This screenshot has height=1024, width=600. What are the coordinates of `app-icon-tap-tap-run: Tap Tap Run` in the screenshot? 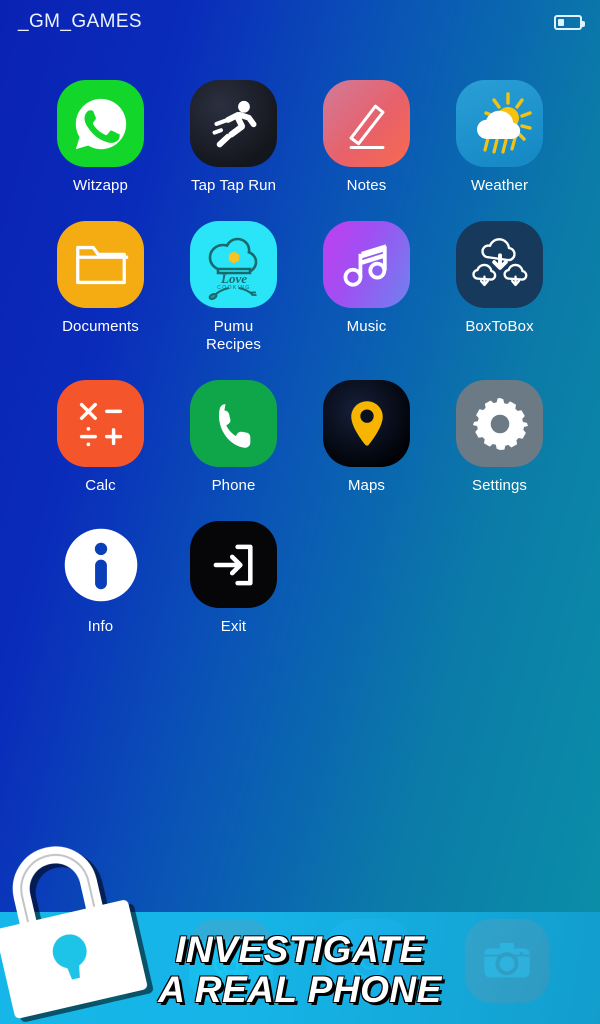 It's located at (233, 130).